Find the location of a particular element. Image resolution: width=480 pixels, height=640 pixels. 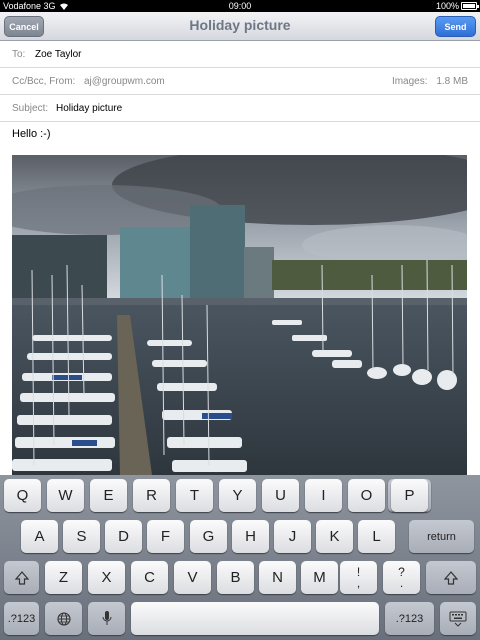

dictation-key is located at coordinates (106, 618).